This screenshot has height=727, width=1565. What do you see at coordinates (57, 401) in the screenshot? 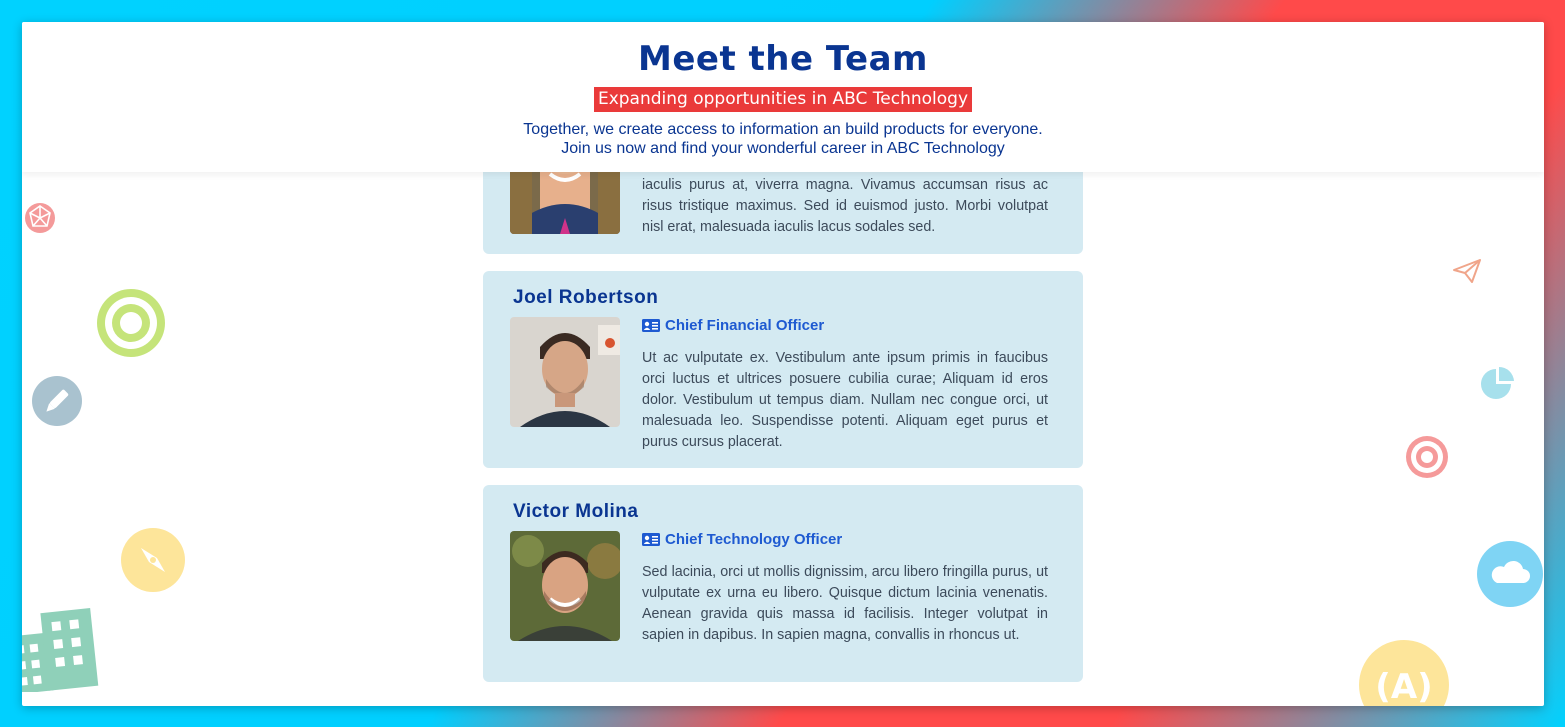
I see `pen-icon` at bounding box center [57, 401].